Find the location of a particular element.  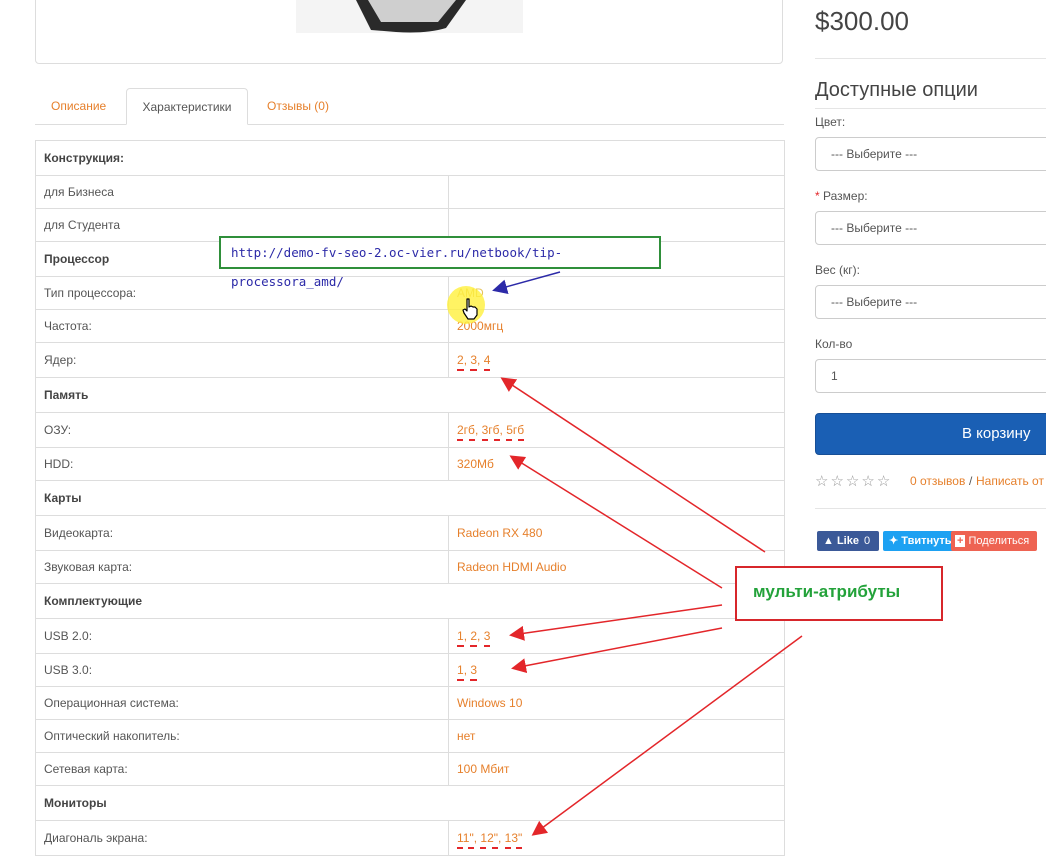

arrow-to-diagonal is located at coordinates (667, 735).